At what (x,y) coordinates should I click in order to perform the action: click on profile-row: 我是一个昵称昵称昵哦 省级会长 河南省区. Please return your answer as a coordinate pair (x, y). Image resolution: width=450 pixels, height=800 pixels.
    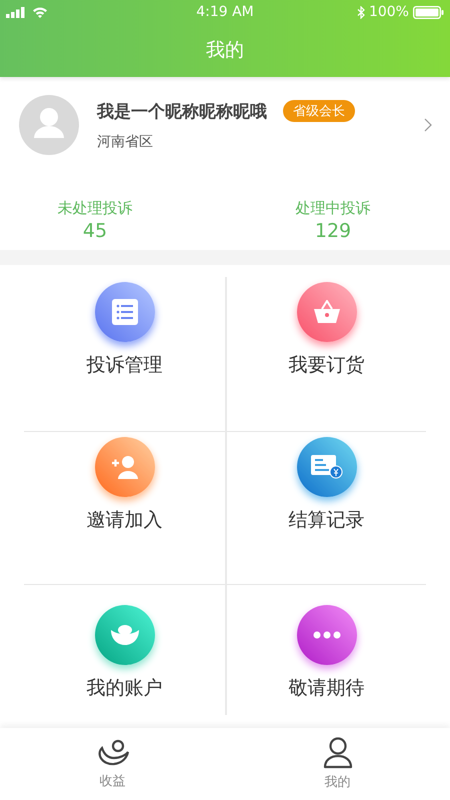
    Looking at the image, I should click on (225, 125).